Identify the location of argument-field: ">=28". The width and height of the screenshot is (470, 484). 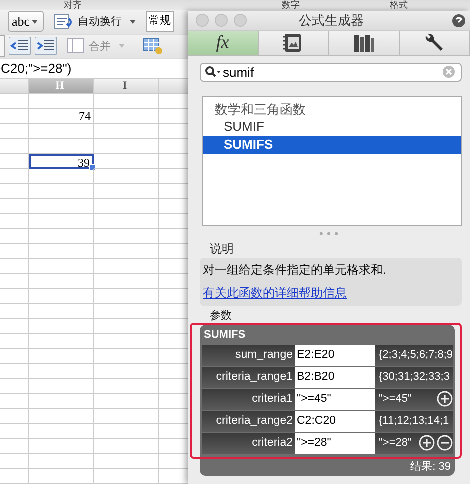
(335, 443).